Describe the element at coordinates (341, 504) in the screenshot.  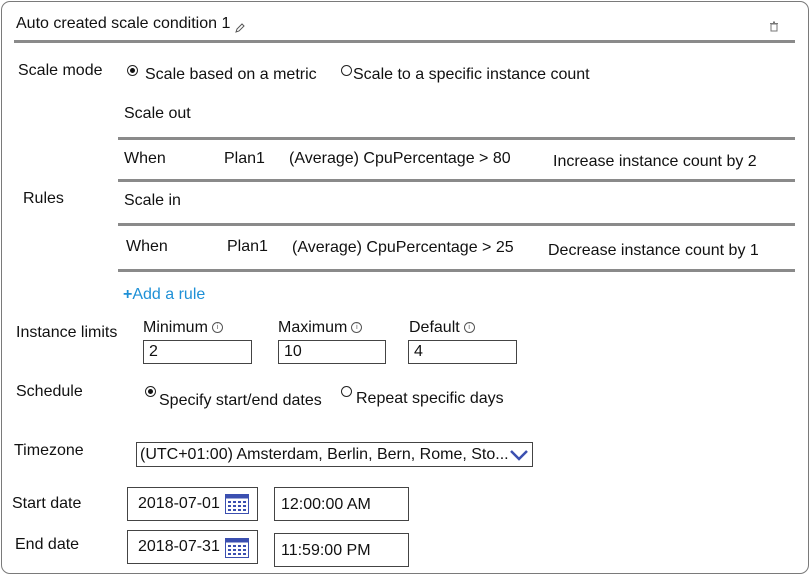
I see `start-time-input: 12:00:00 AM` at that location.